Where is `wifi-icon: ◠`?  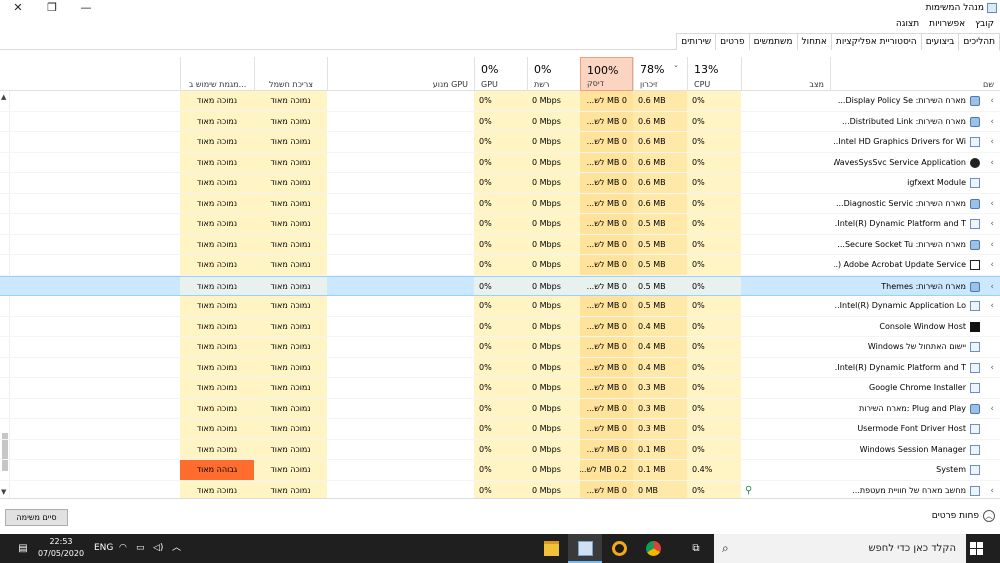 wifi-icon: ◠ is located at coordinates (123, 548).